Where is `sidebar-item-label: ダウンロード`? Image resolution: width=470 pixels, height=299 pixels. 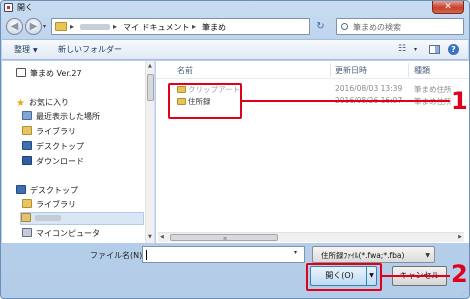
sidebar-item-label: ダウンロード is located at coordinates (60, 161).